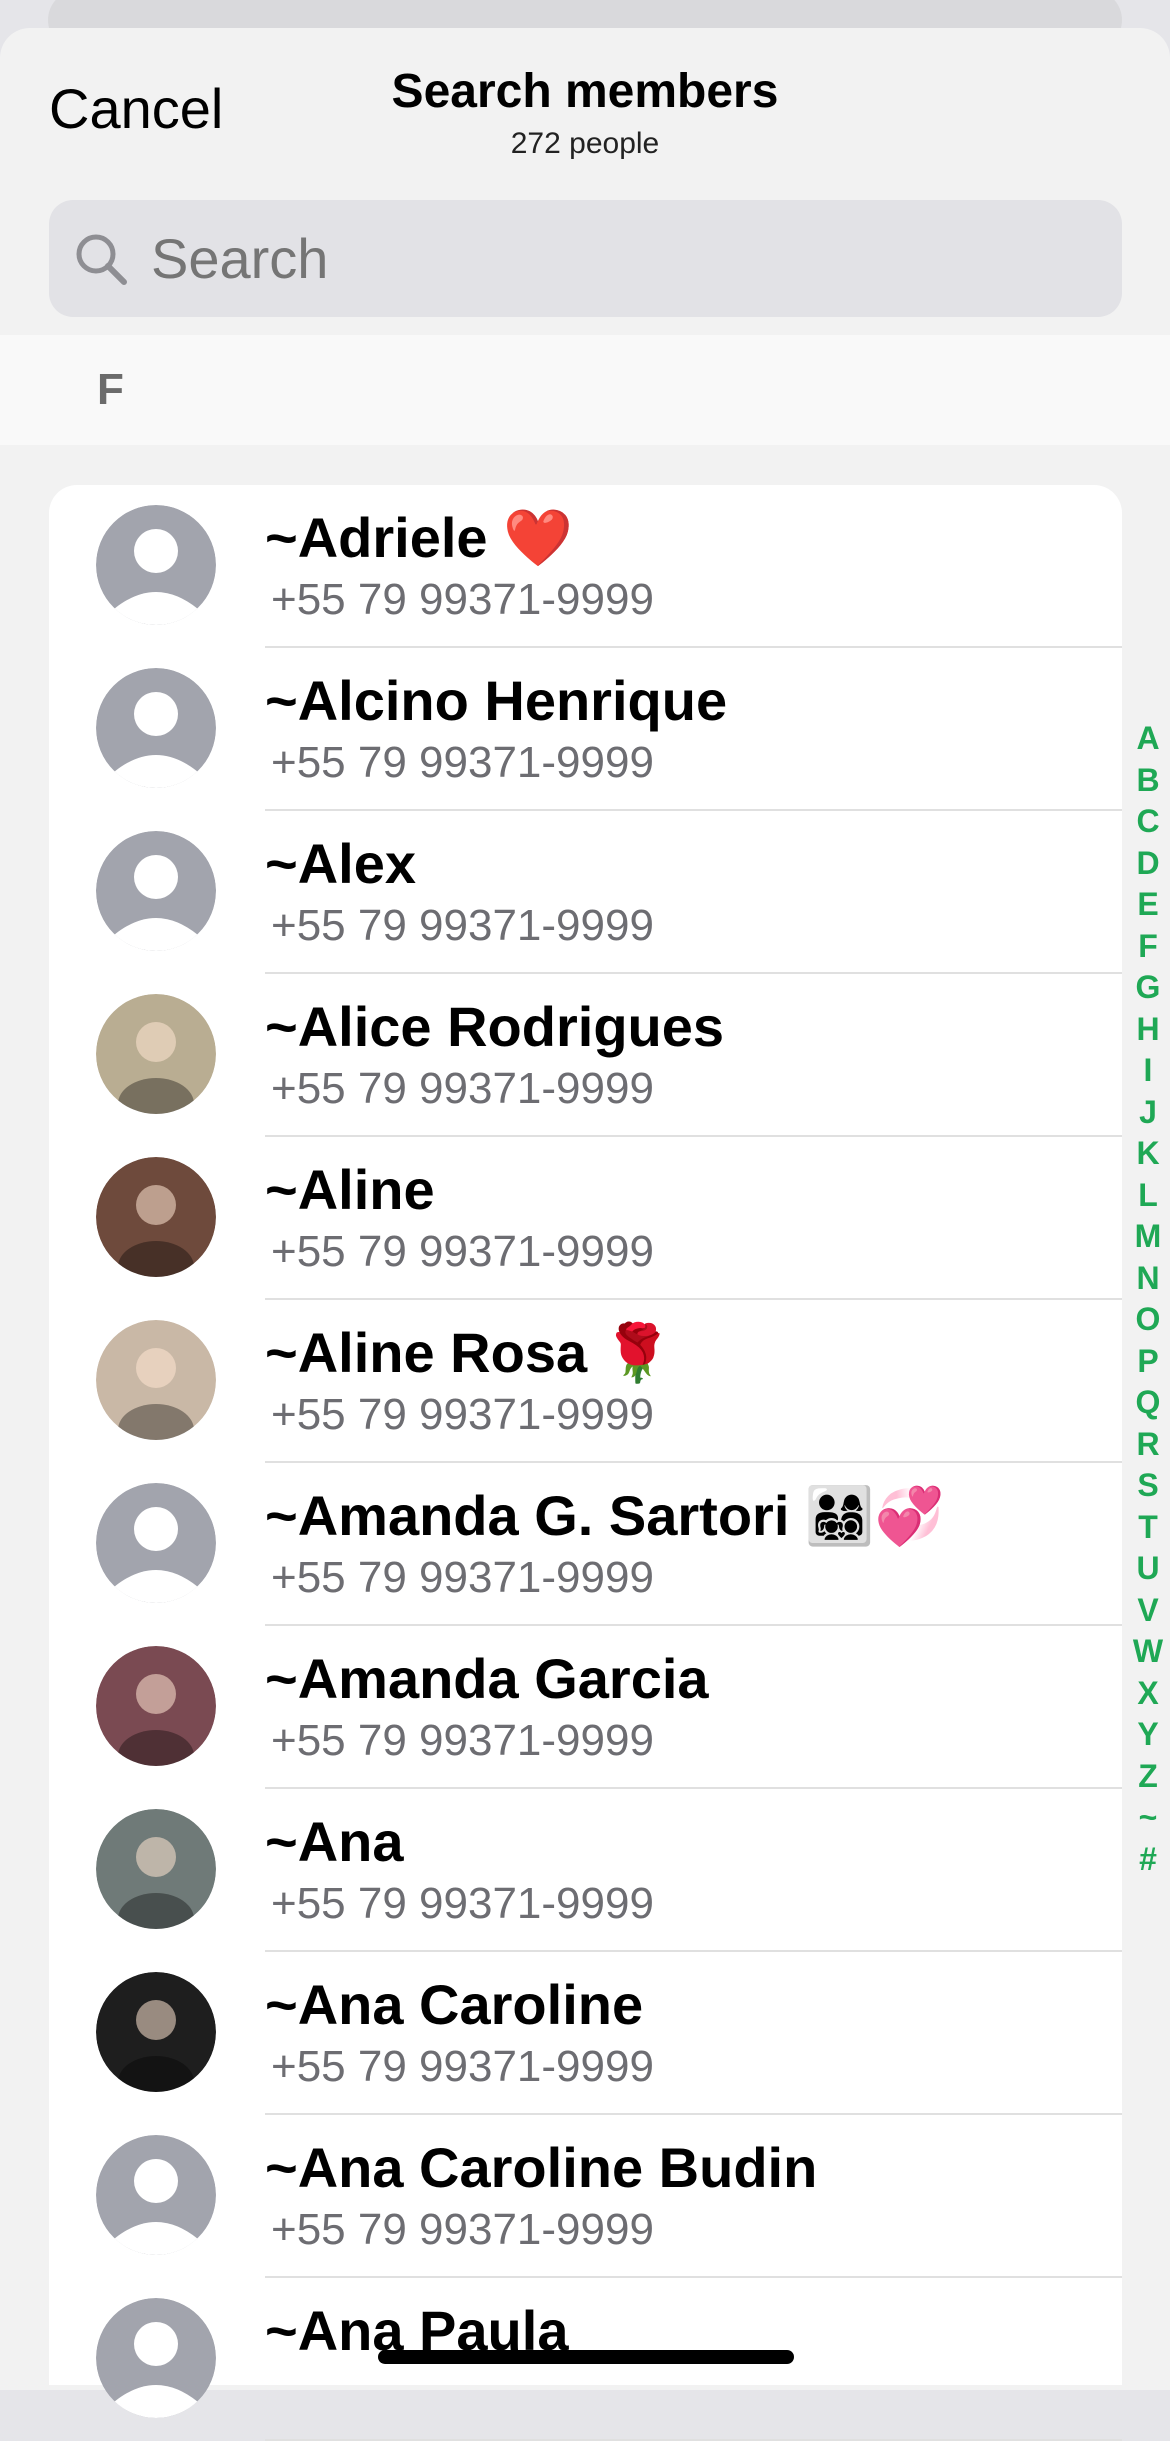 Image resolution: width=1170 pixels, height=2441 pixels. Describe the element at coordinates (1147, 1030) in the screenshot. I see `index-letter: H` at that location.